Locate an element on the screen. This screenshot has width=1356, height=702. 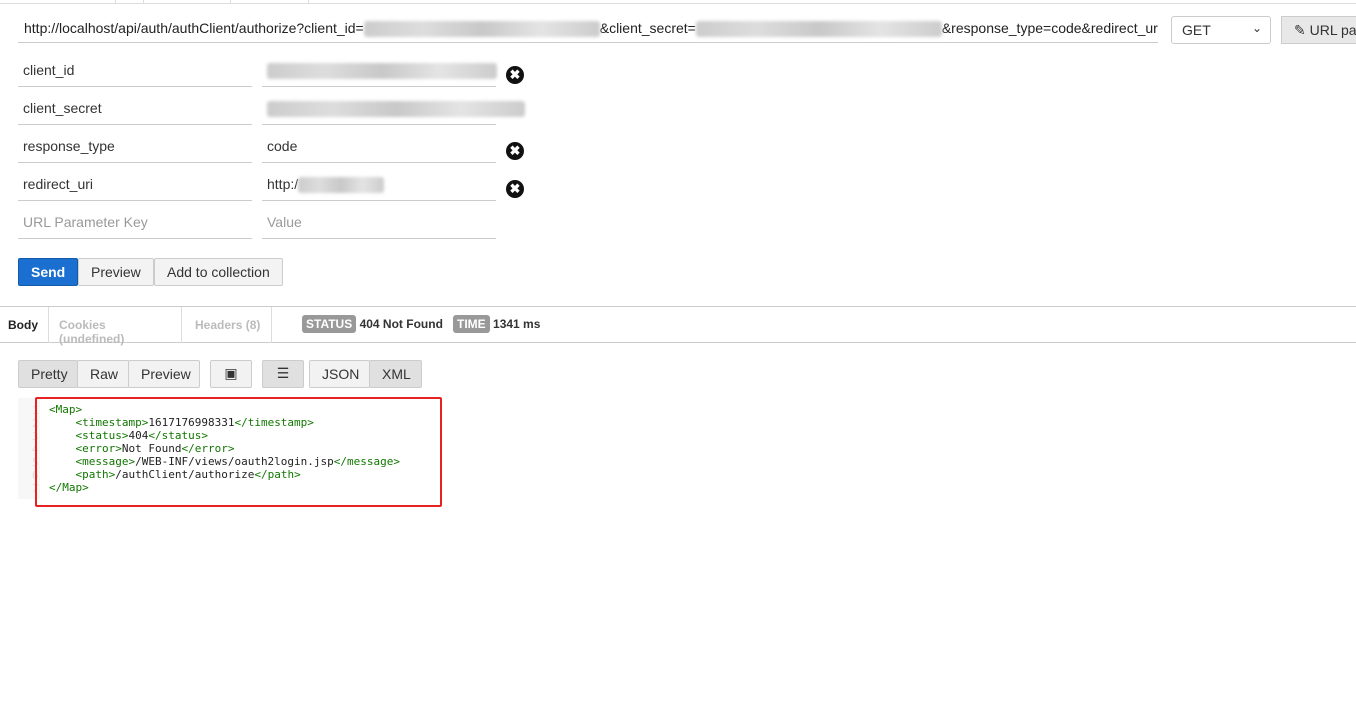
param-key: client_id is located at coordinates (135, 72).